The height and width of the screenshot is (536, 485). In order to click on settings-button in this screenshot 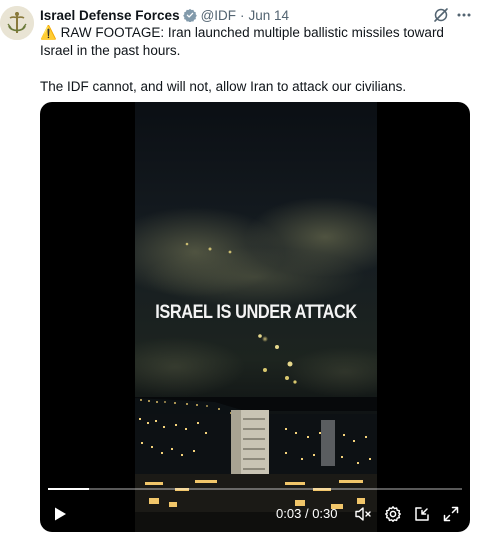, I will do `click(393, 514)`.